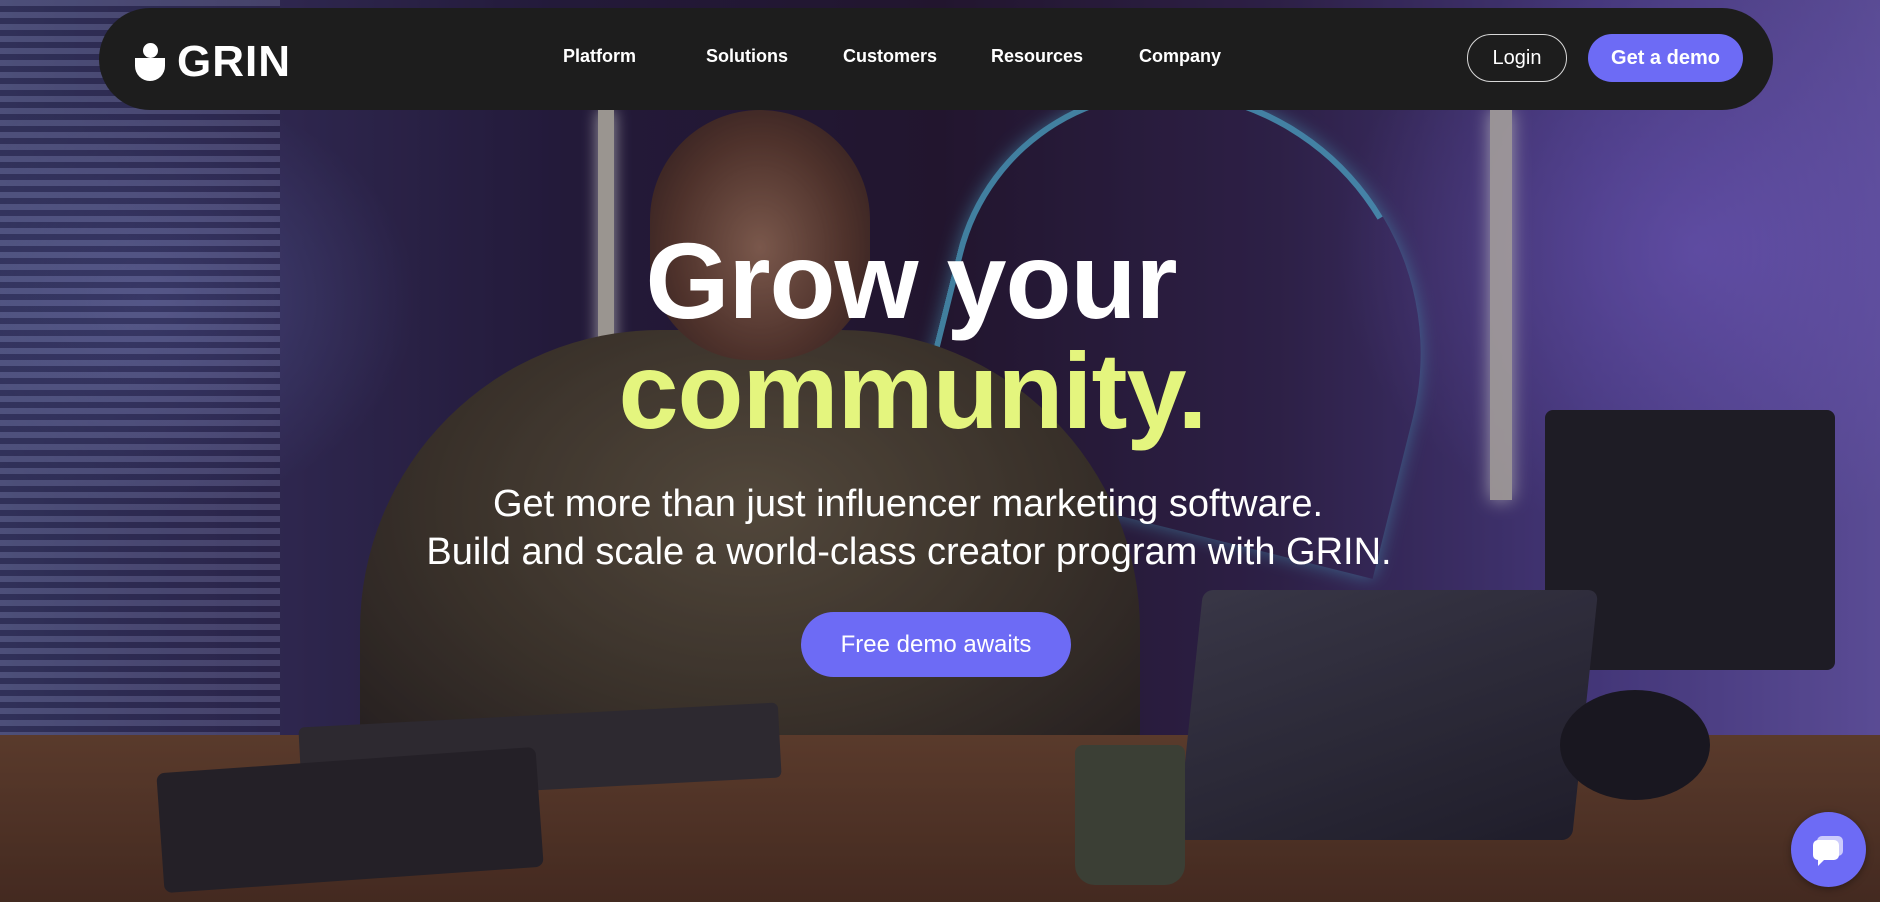  I want to click on free-demo-button: Free demo awaits, so click(936, 644).